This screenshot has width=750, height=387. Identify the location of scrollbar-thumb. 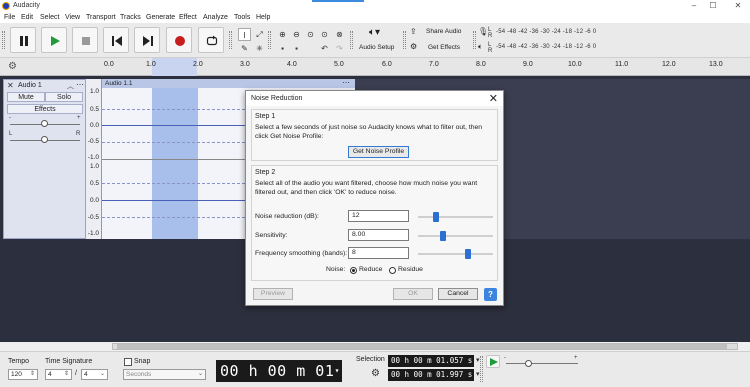
(422, 346).